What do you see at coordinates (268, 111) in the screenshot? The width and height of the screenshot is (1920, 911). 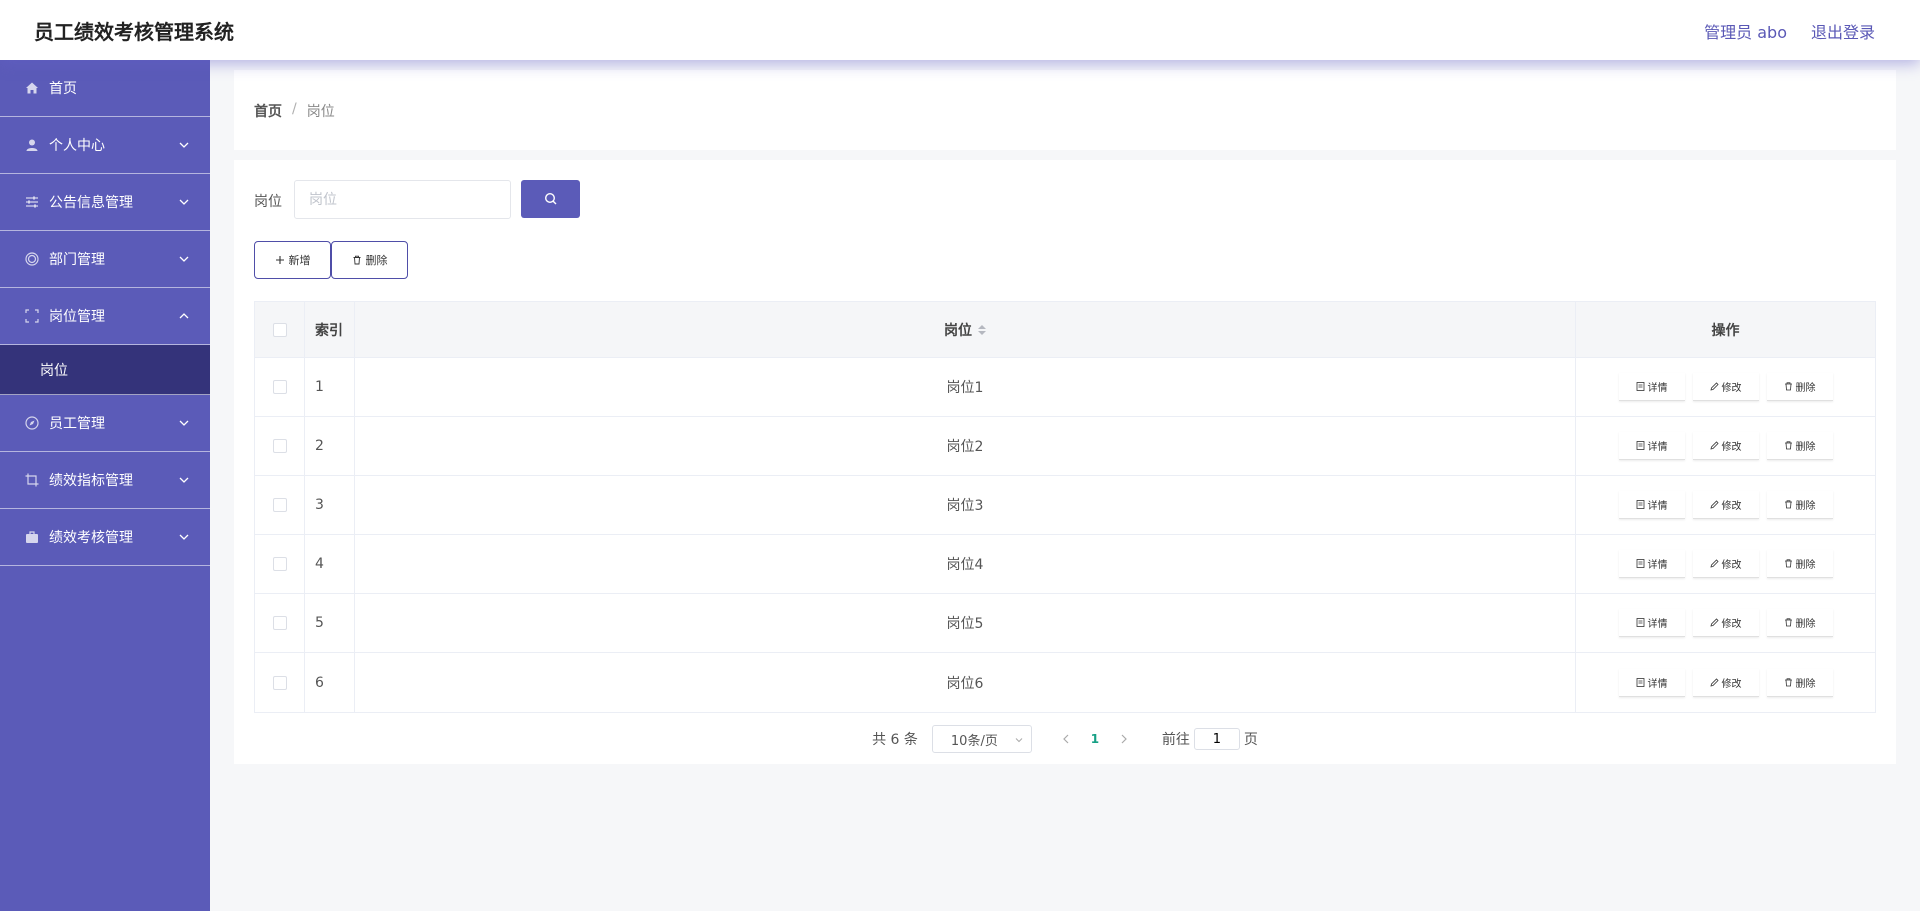 I see `breadcrumb-home: 首页` at bounding box center [268, 111].